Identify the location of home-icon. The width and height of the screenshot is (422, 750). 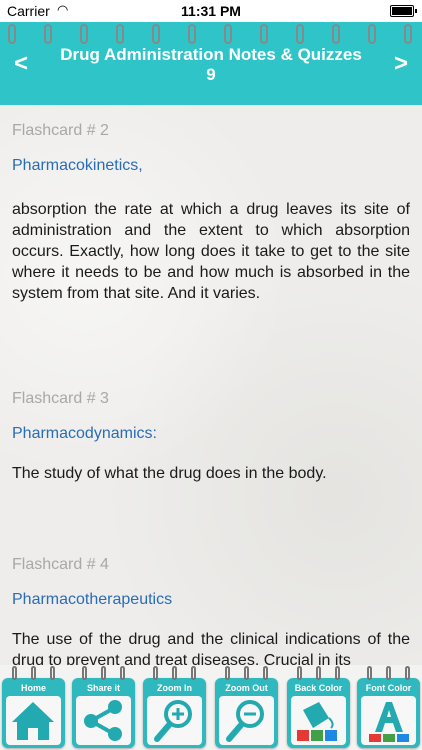
(33, 720).